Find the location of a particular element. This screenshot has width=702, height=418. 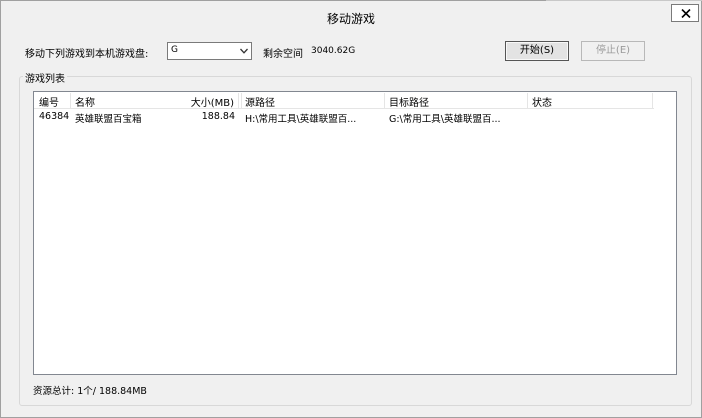

free-space-value: 3040.62G is located at coordinates (333, 51).